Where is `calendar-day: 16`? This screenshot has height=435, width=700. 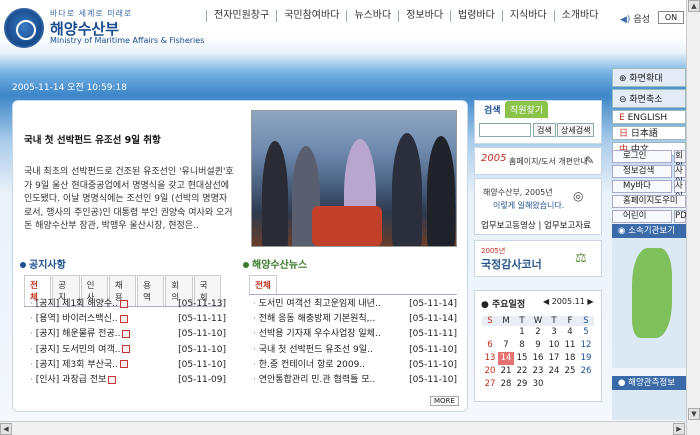 calendar-day: 16 is located at coordinates (538, 358).